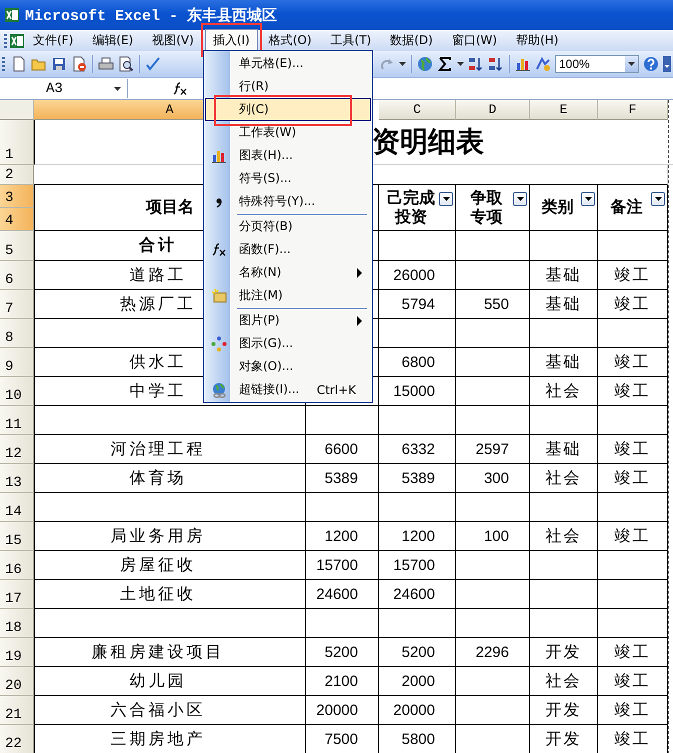 The image size is (673, 753). Describe the element at coordinates (626, 207) in the screenshot. I see `column-heading: 备注` at that location.